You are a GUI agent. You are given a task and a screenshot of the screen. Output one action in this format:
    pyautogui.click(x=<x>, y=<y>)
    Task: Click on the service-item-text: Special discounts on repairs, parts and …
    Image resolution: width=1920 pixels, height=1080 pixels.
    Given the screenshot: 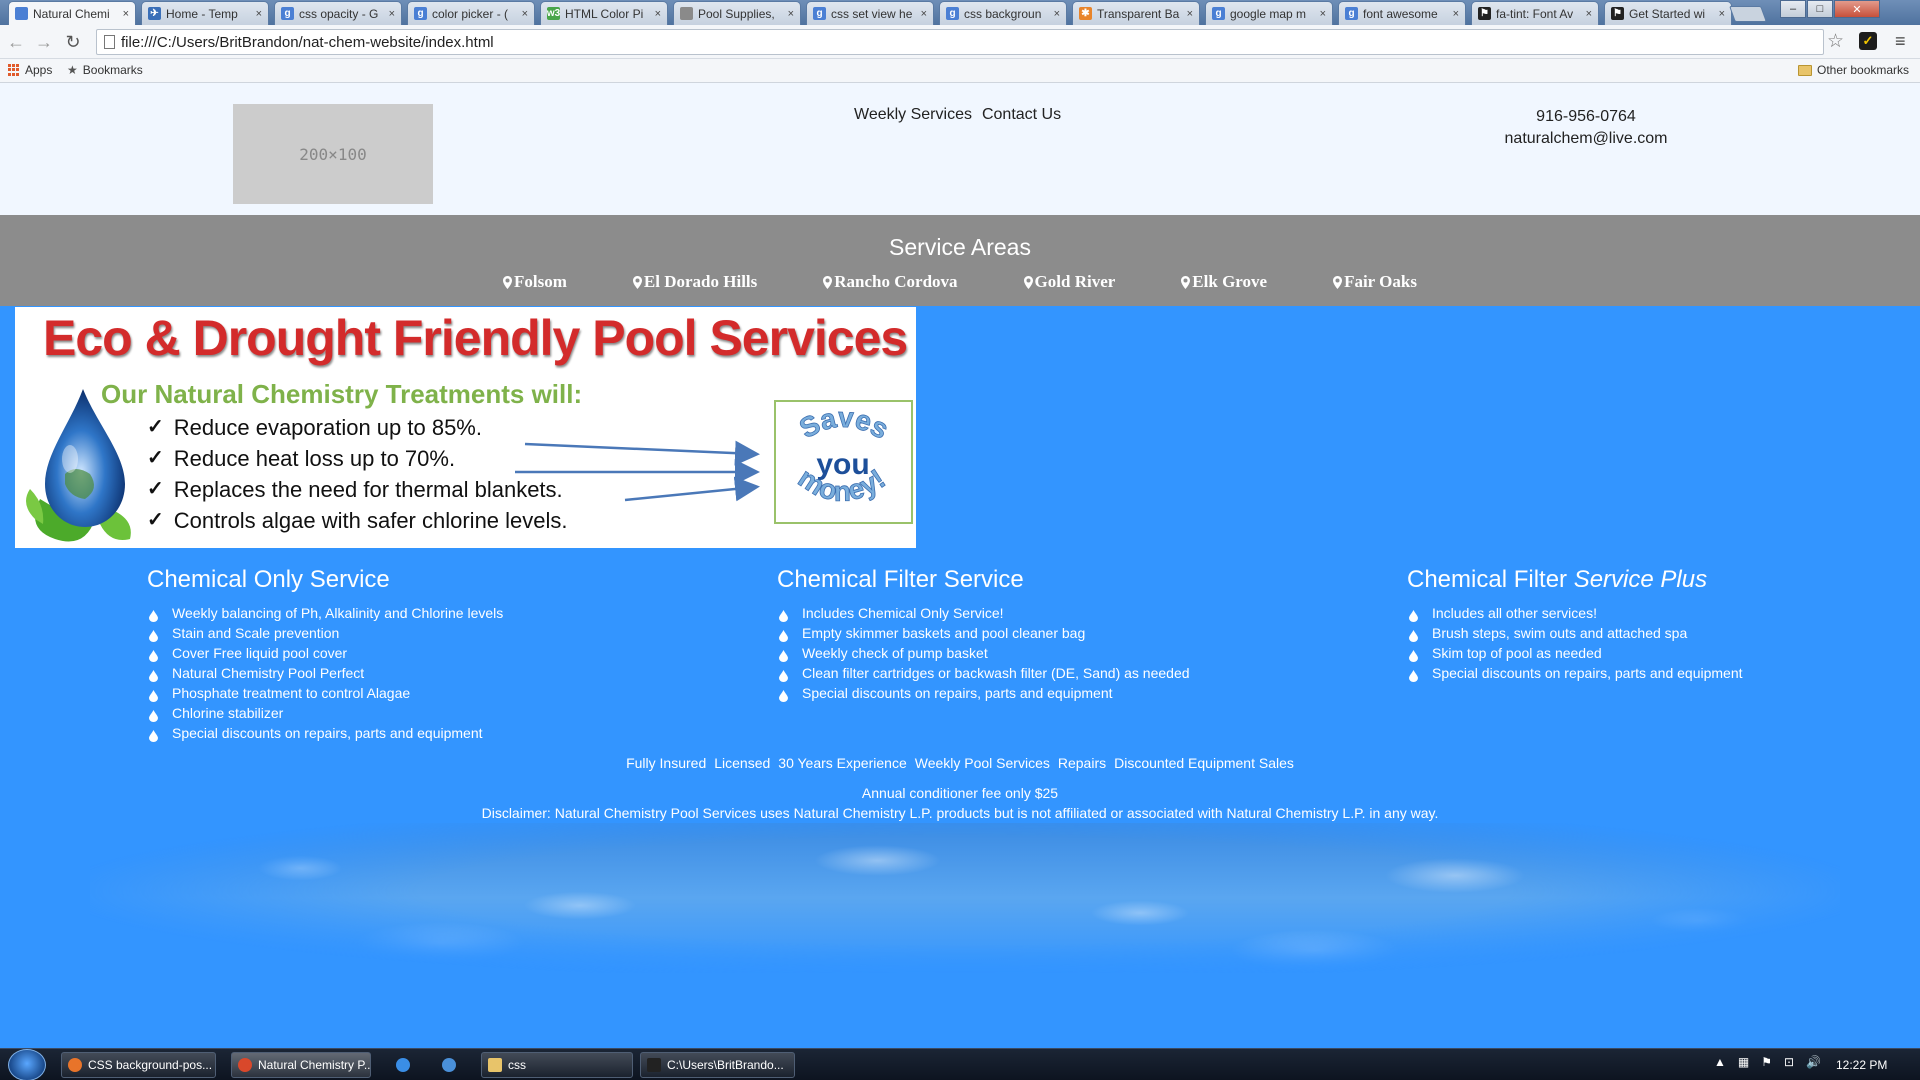 What is the action you would take?
    pyautogui.click(x=957, y=693)
    